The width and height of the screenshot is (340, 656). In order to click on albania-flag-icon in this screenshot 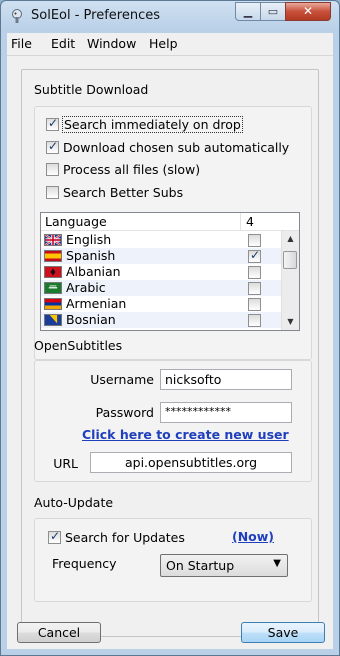, I will do `click(53, 272)`.